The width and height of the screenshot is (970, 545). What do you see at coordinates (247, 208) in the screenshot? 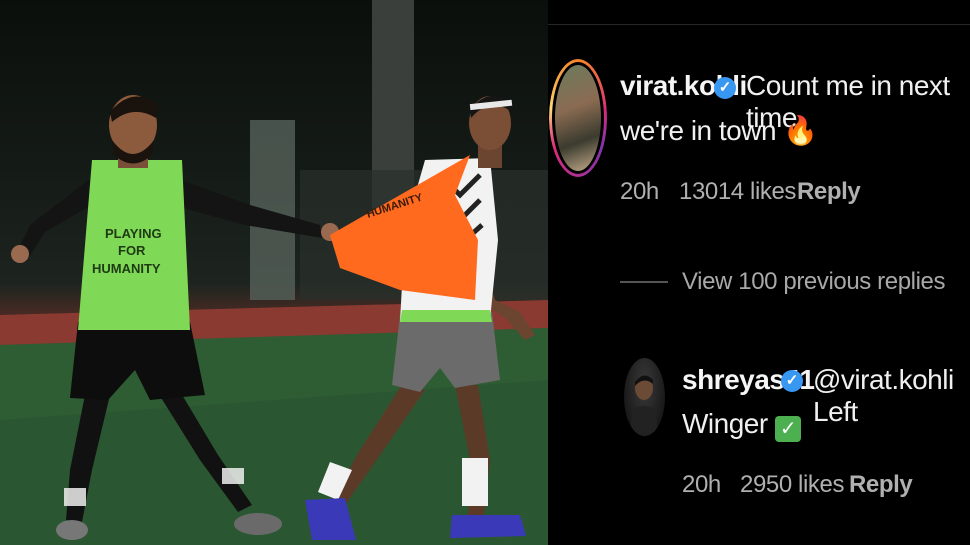
I see `player1-right-arm` at bounding box center [247, 208].